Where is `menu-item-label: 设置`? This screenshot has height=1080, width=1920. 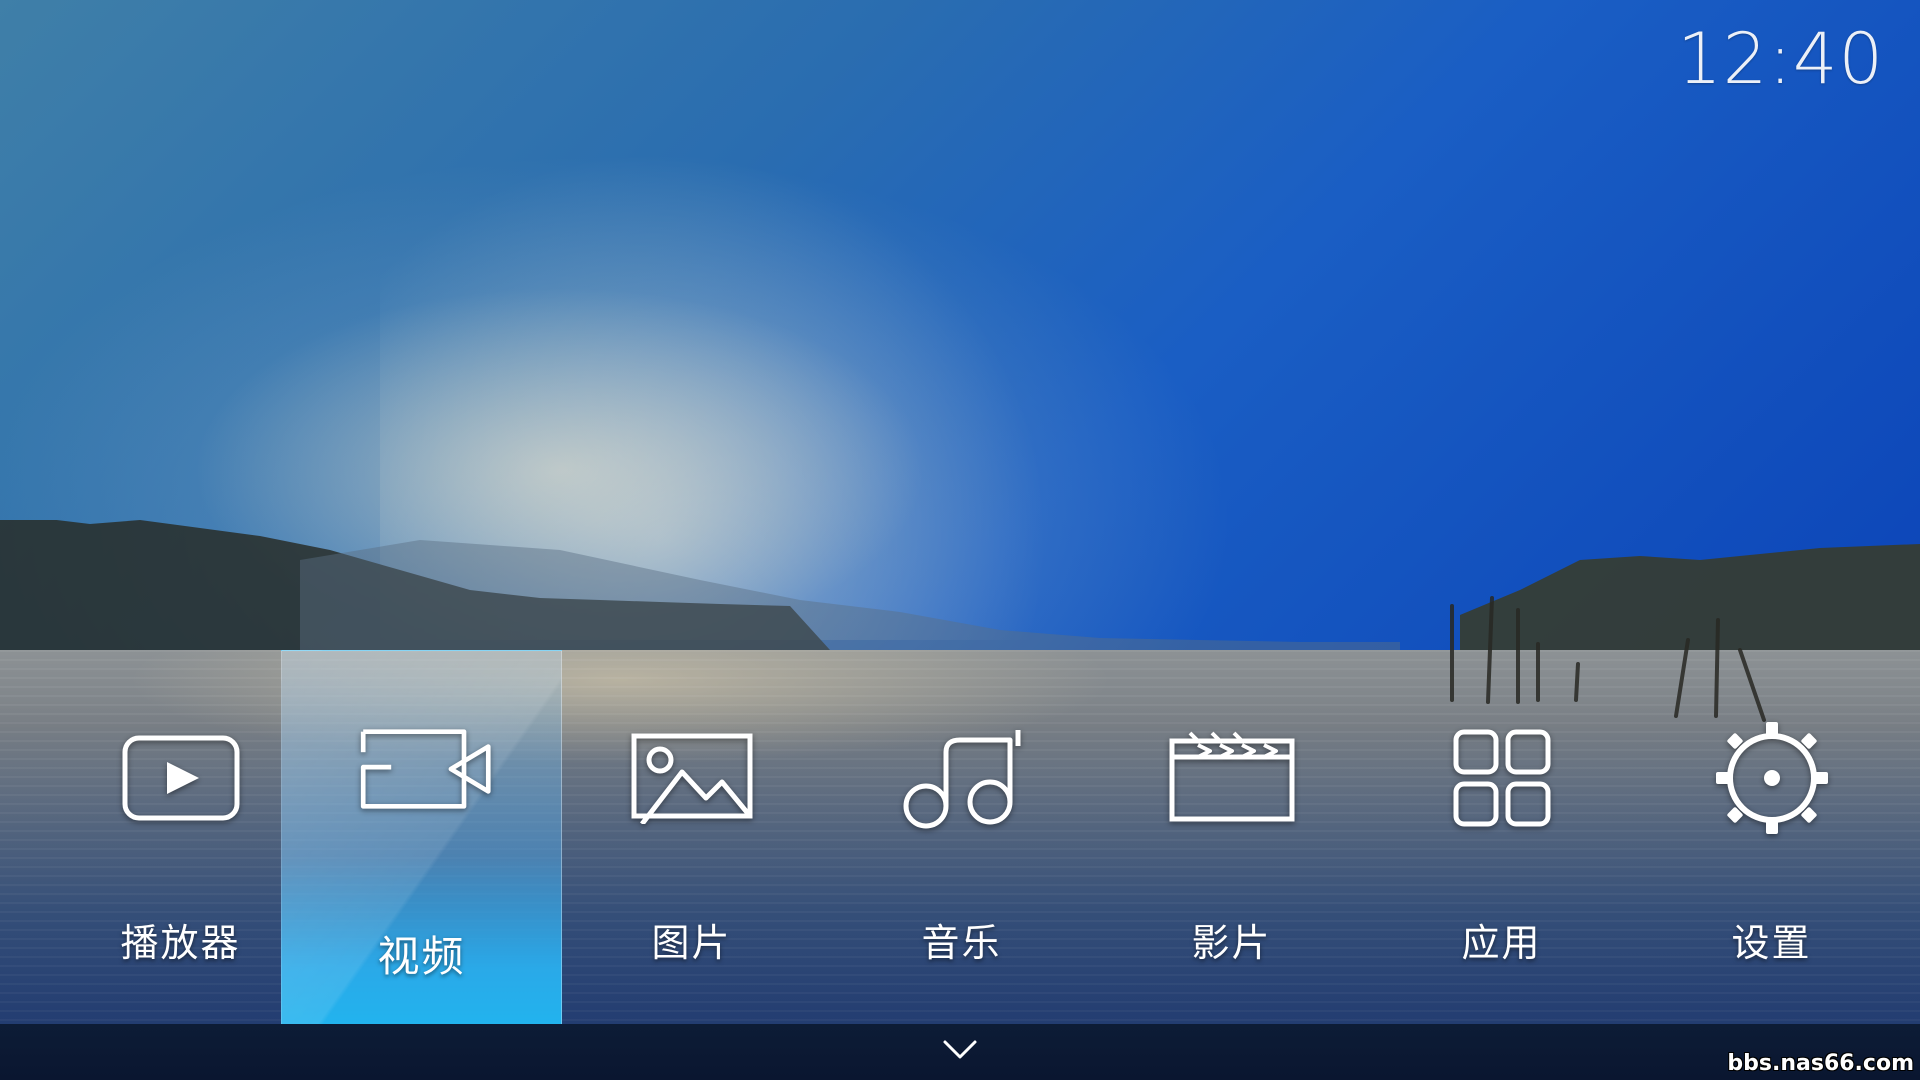 menu-item-label: 设置 is located at coordinates (1771, 943).